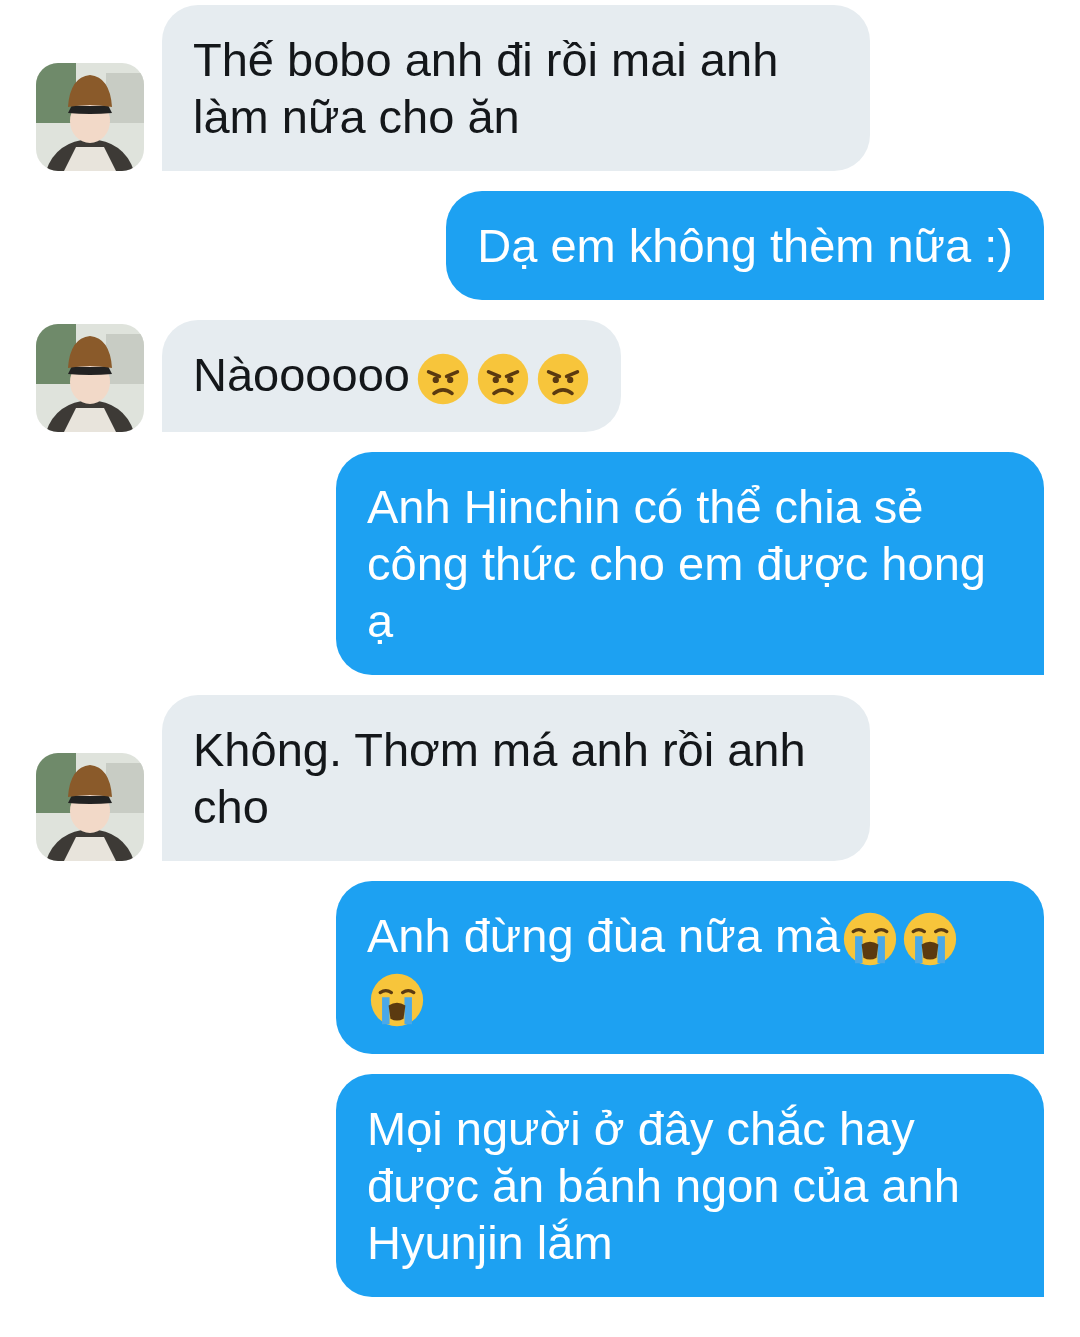 The width and height of the screenshot is (1080, 1337). What do you see at coordinates (663, 1185) in the screenshot?
I see `message-text: Mọi người ở đây chắc hay được ăn bánh ngon của anh Hyunjin lắm` at bounding box center [663, 1185].